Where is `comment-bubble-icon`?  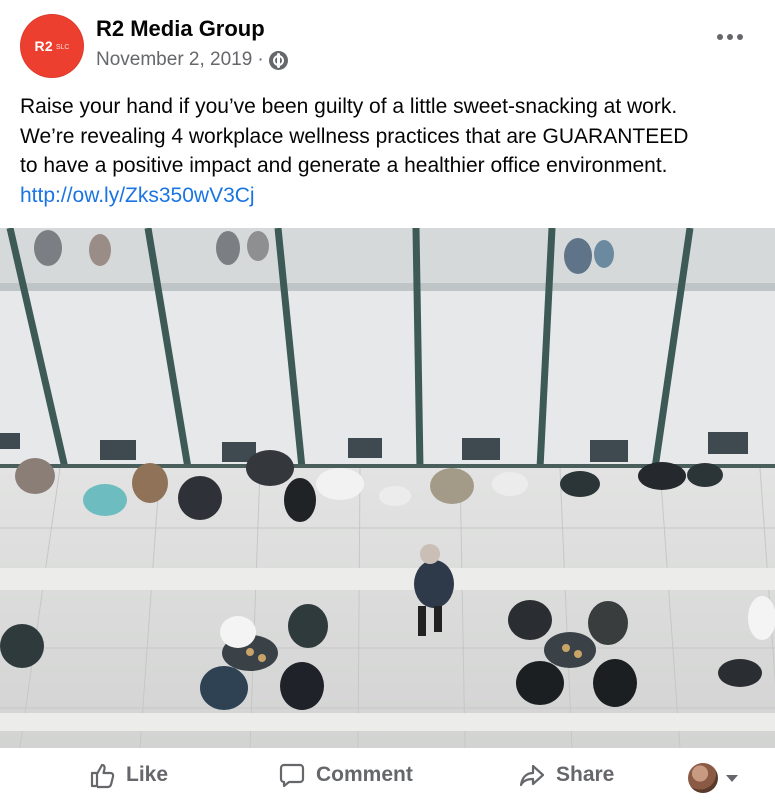
comment-bubble-icon is located at coordinates (292, 775).